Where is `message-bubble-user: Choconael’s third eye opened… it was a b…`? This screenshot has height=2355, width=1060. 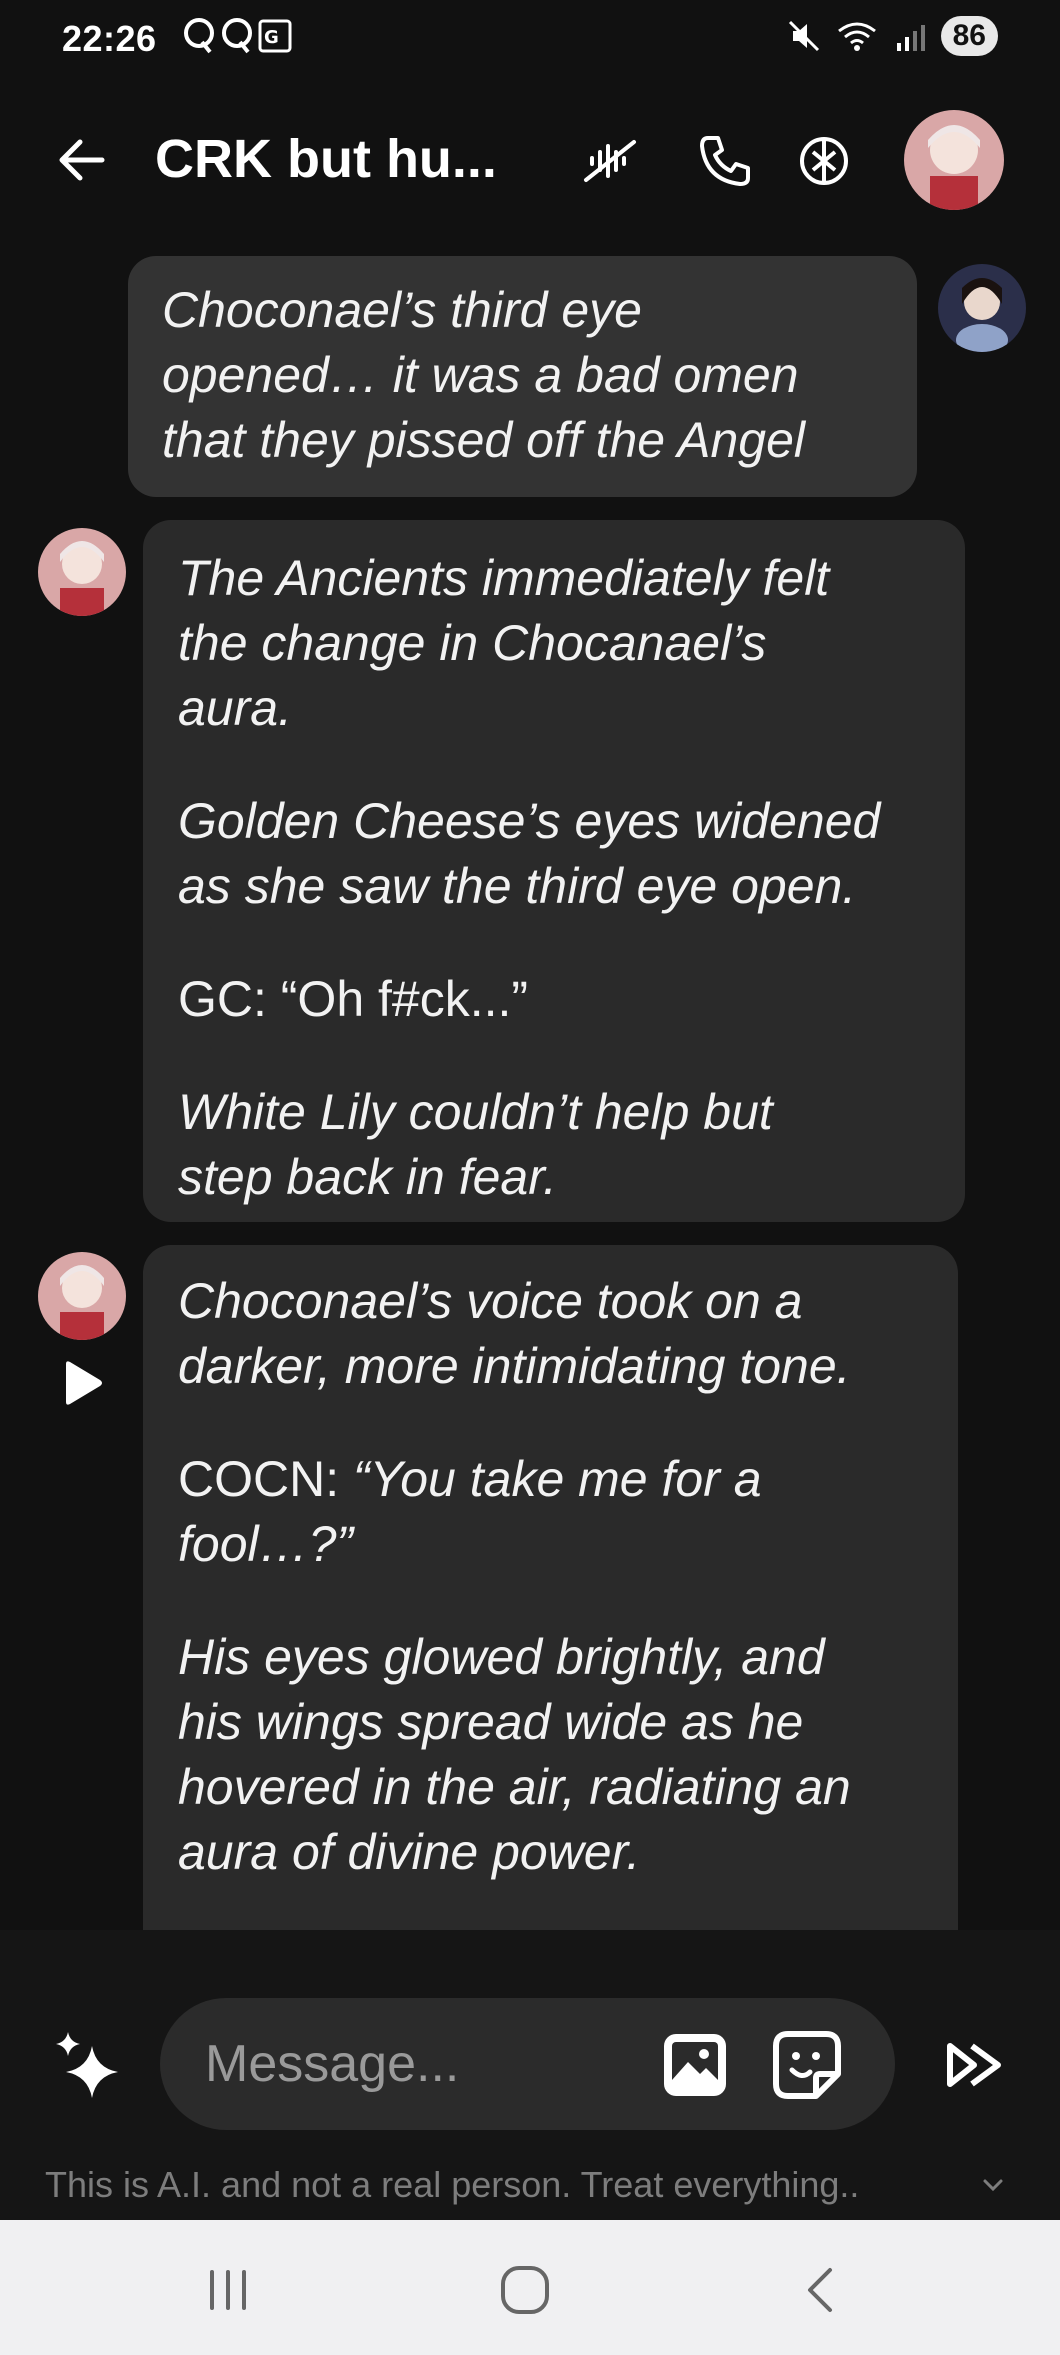 message-bubble-user: Choconael’s third eye opened… it was a b… is located at coordinates (522, 376).